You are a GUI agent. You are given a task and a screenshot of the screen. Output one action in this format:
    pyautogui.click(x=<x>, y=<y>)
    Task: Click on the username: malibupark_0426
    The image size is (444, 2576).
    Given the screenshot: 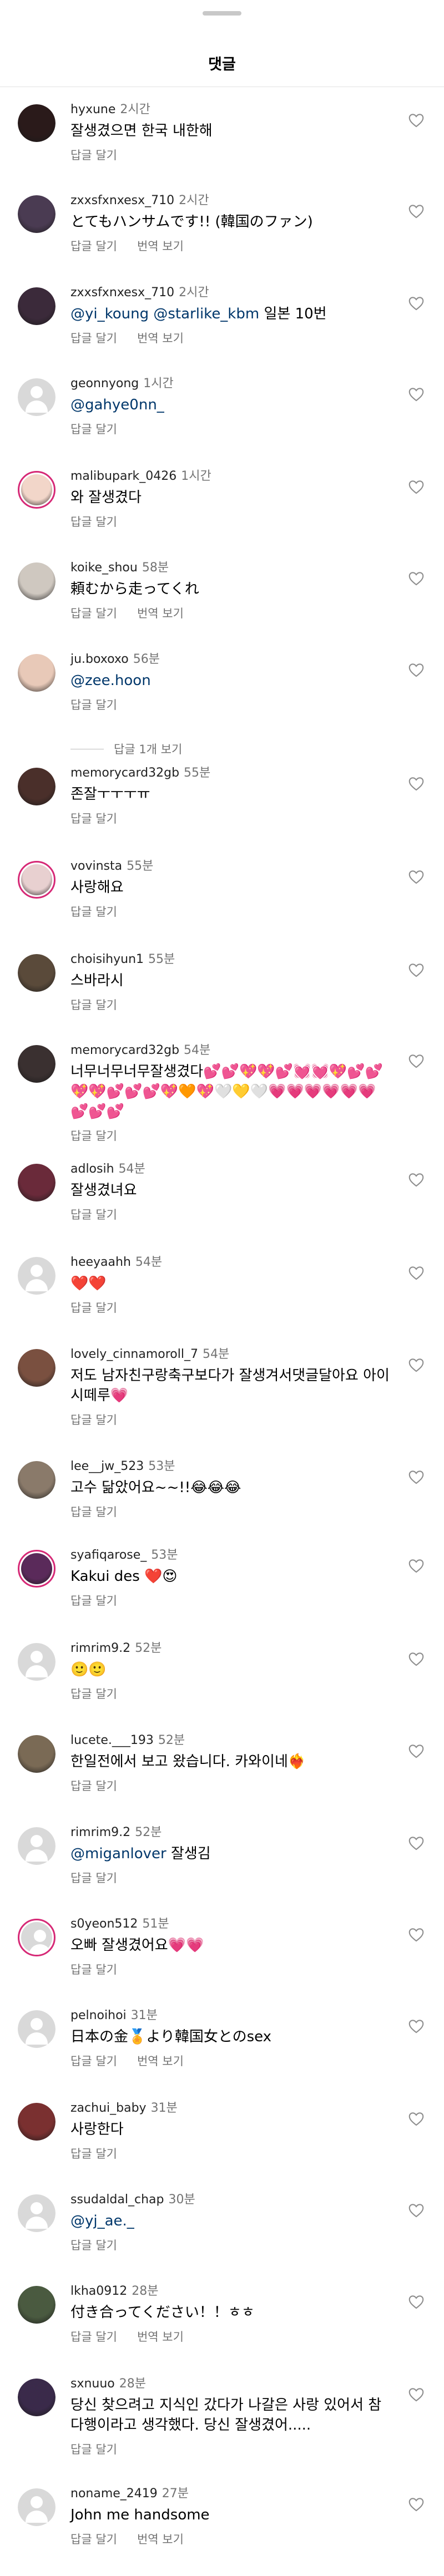 What is the action you would take?
    pyautogui.click(x=123, y=476)
    